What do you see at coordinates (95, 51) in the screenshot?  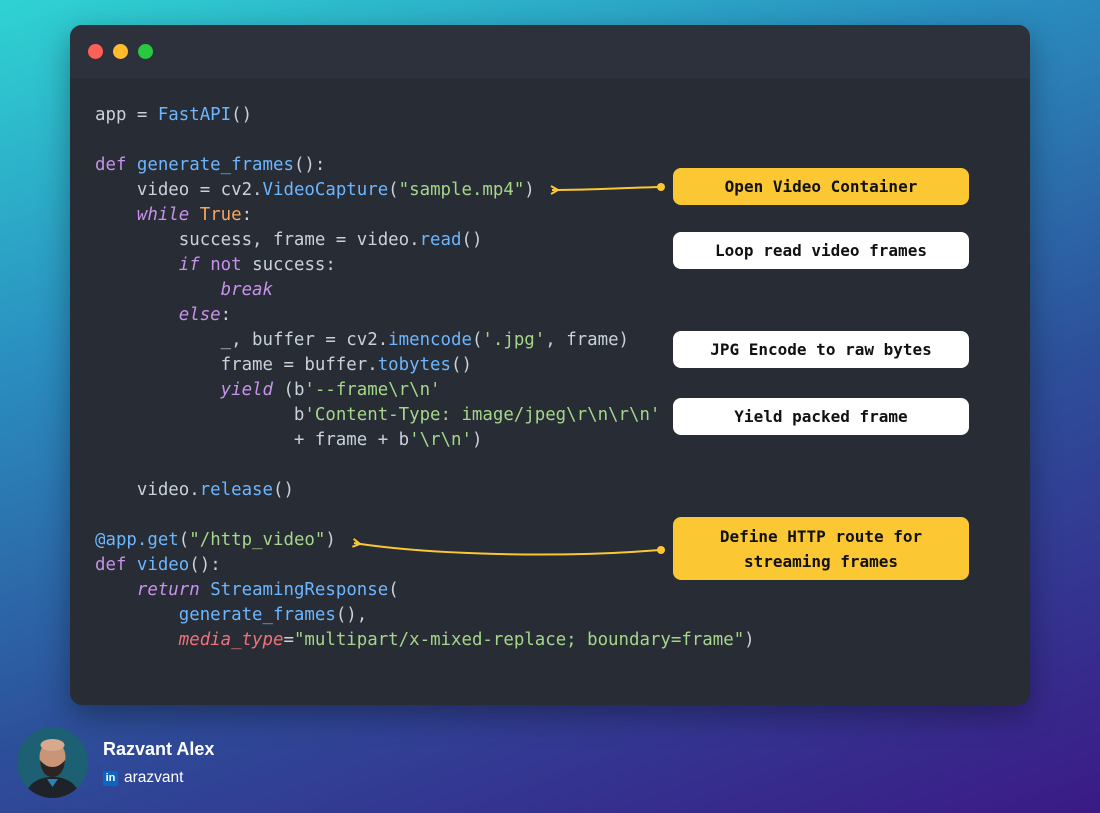 I see `close-window-button` at bounding box center [95, 51].